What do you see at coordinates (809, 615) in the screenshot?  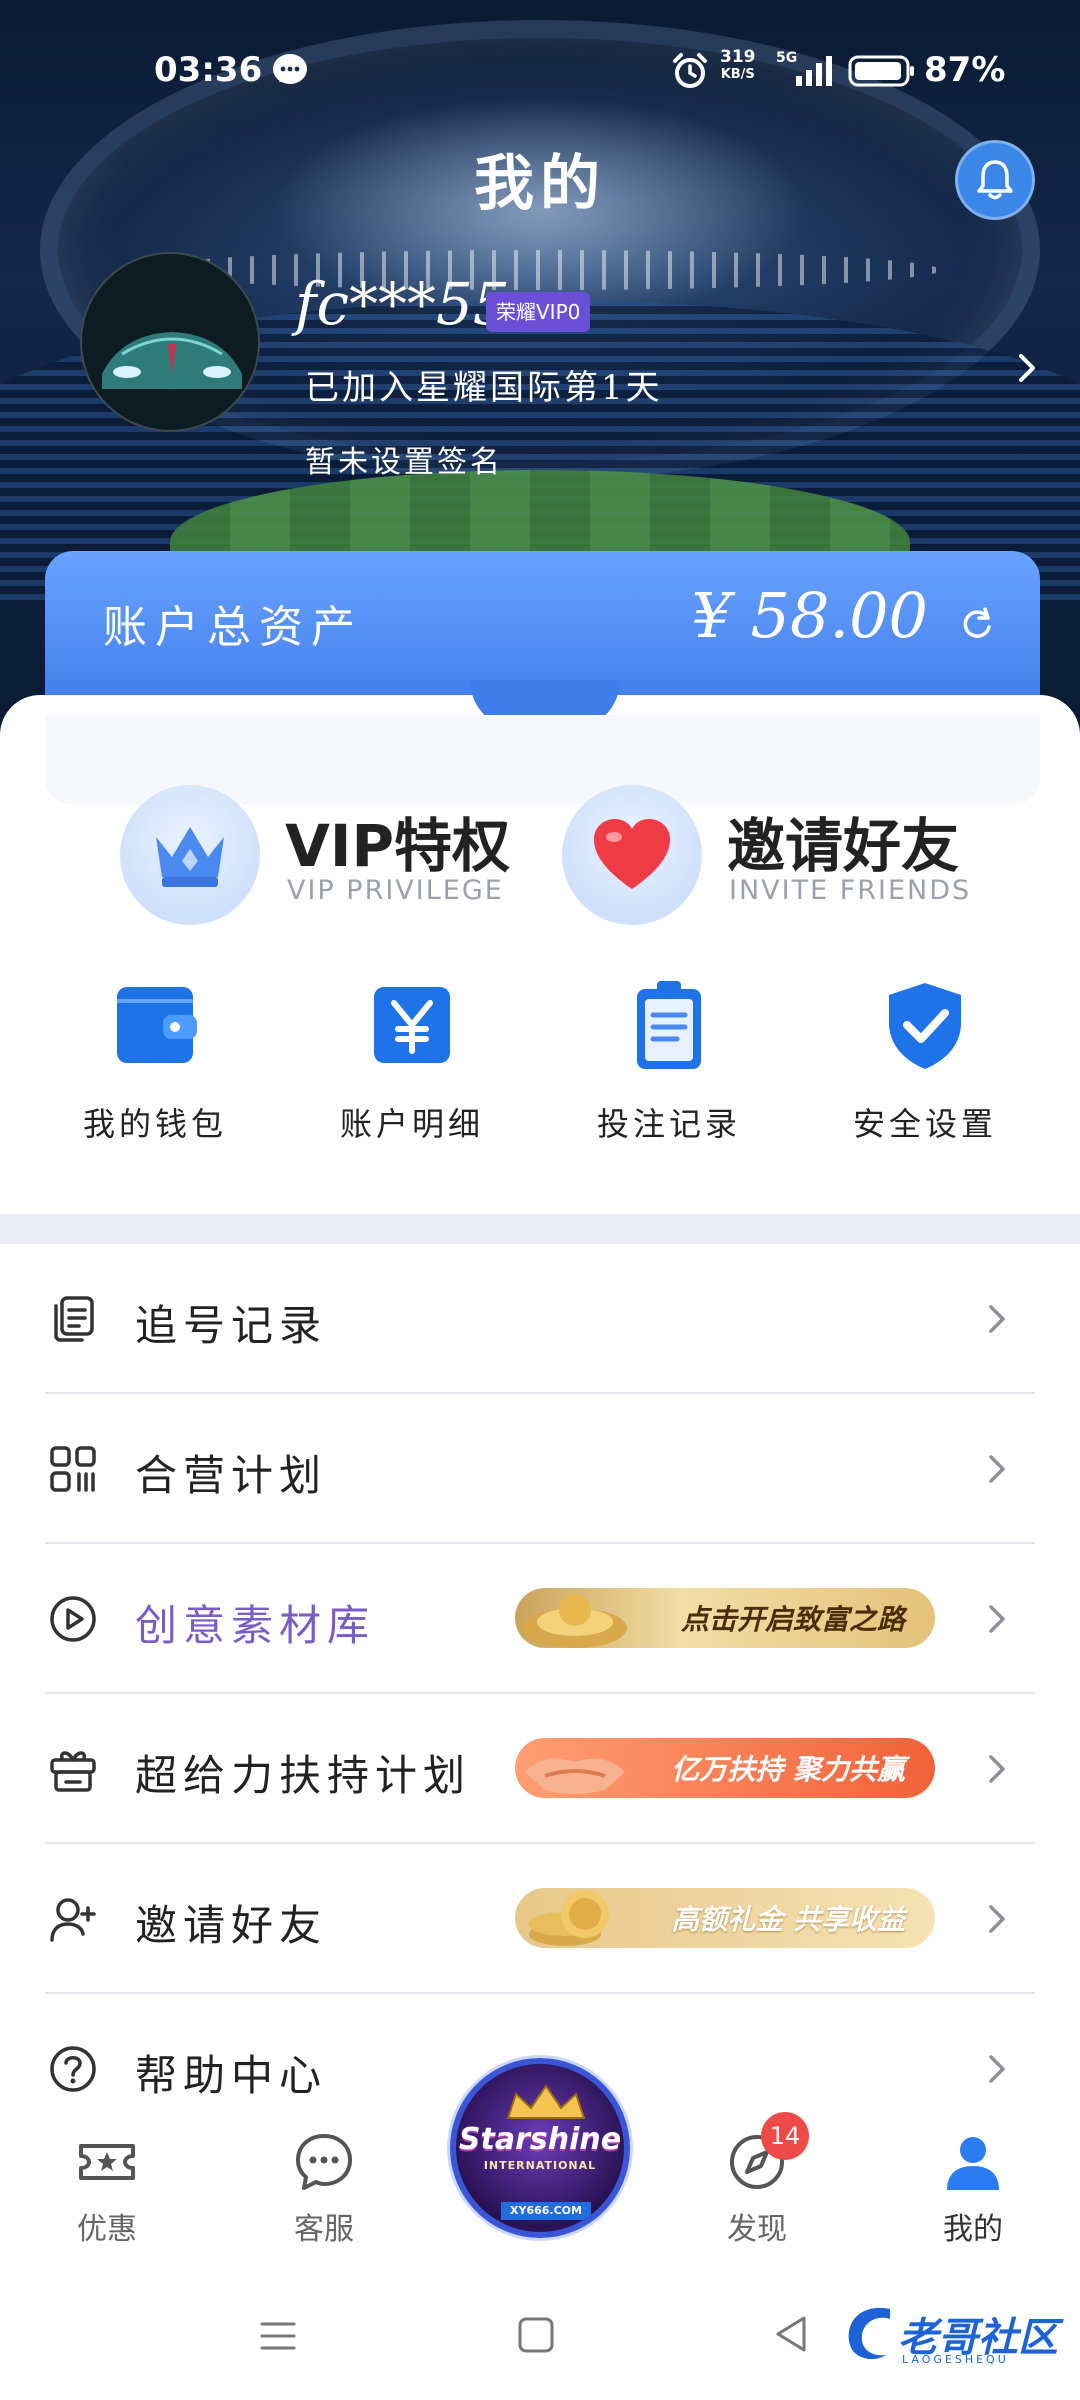 I see `total-assets-value: ¥ 58.00` at bounding box center [809, 615].